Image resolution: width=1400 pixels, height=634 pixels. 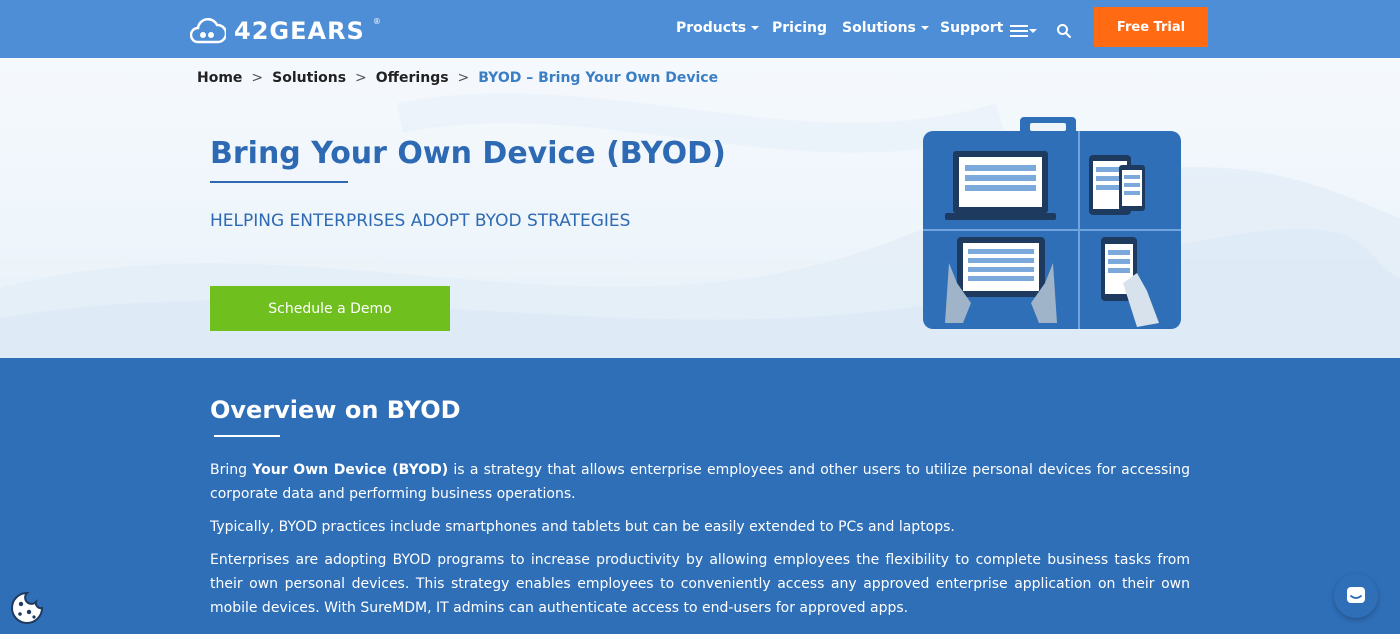 I want to click on p1-bold: Your Own Device (BYOD), so click(x=350, y=470).